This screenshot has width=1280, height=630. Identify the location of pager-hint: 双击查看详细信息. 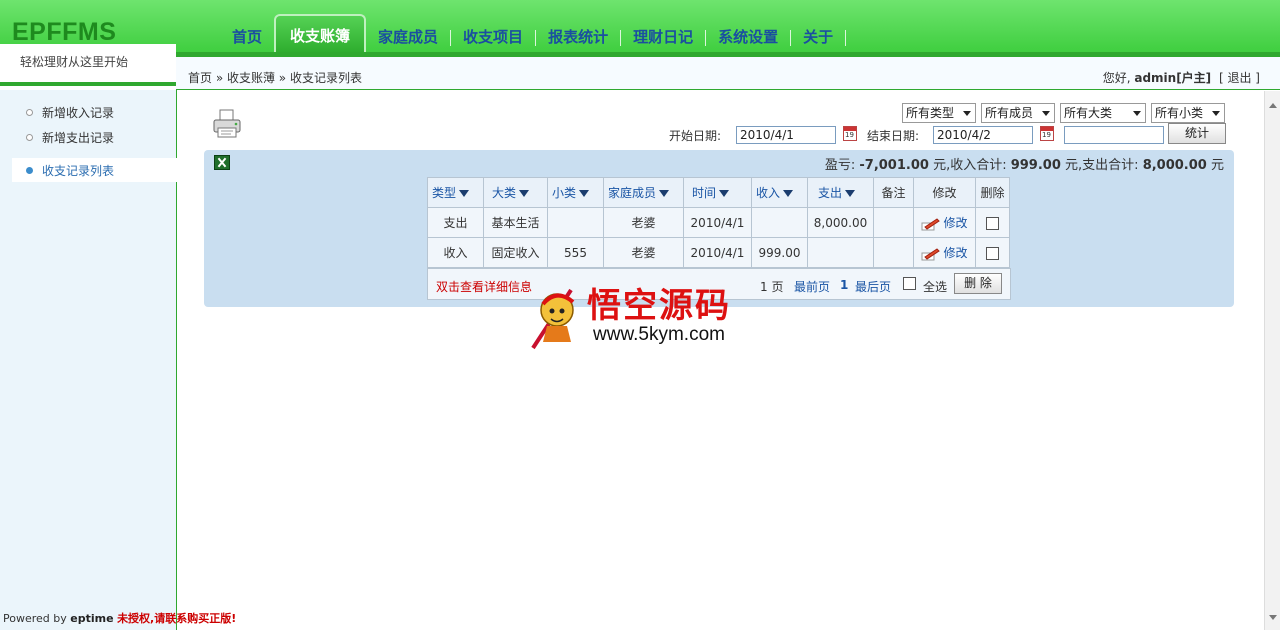
(484, 287).